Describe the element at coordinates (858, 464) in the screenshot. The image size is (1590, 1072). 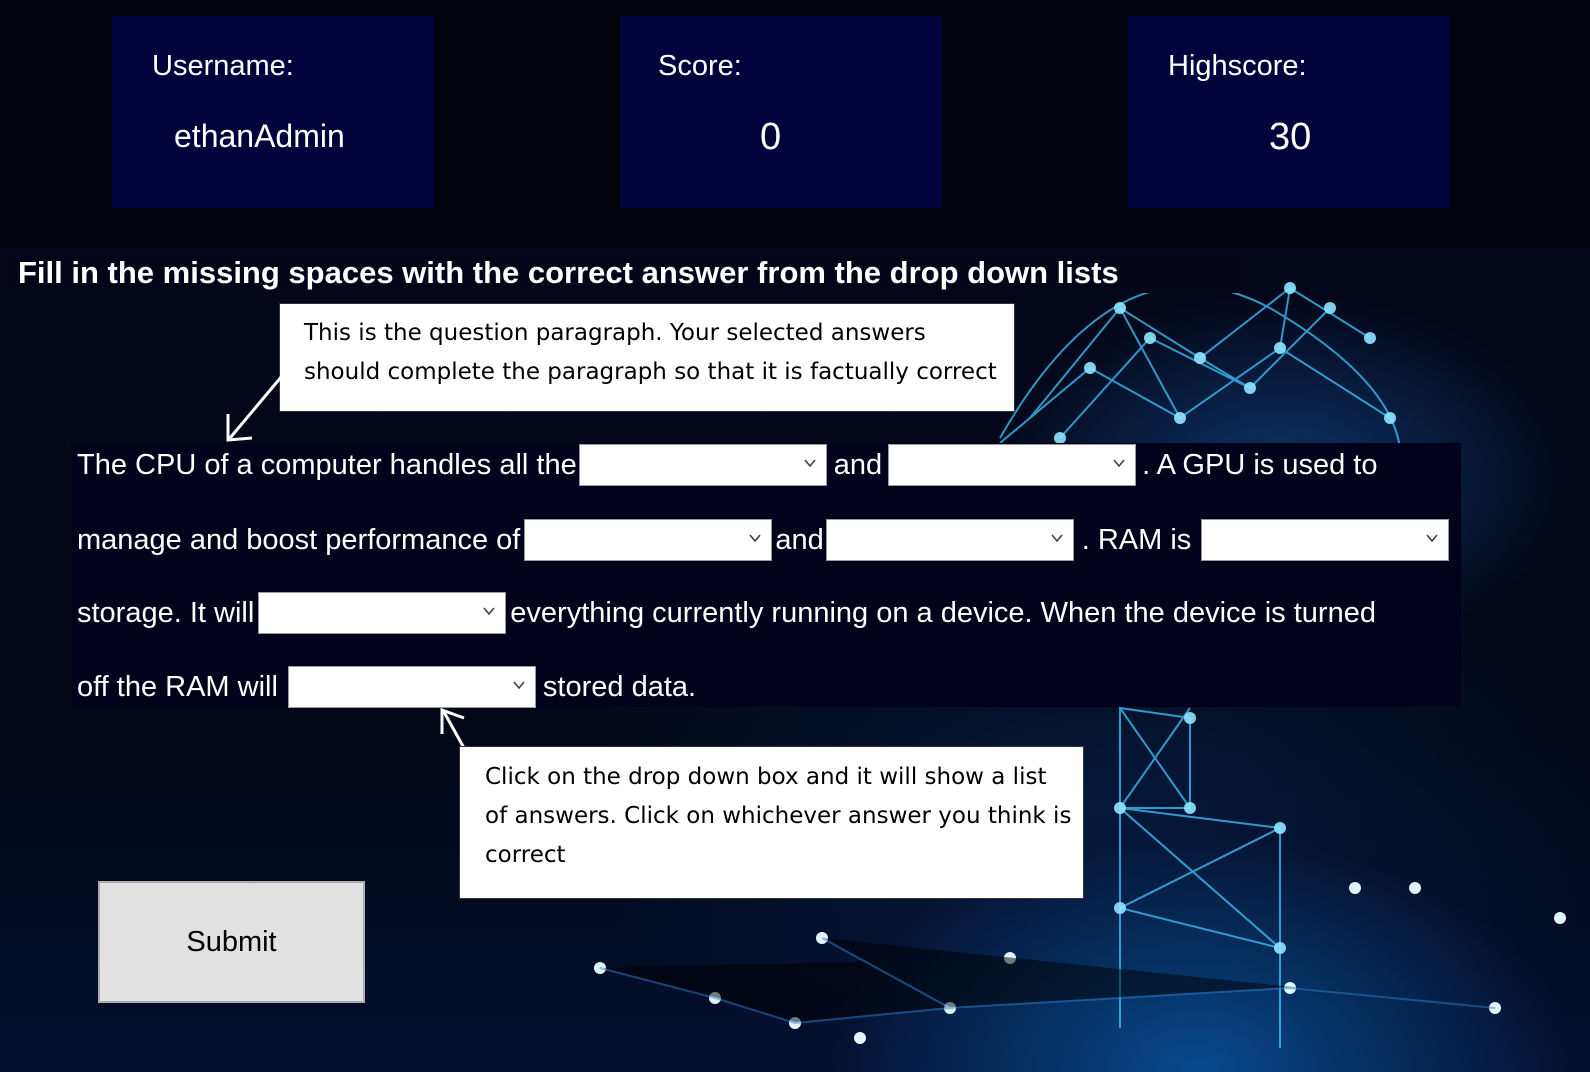
I see `paragraph-text-2: and` at that location.